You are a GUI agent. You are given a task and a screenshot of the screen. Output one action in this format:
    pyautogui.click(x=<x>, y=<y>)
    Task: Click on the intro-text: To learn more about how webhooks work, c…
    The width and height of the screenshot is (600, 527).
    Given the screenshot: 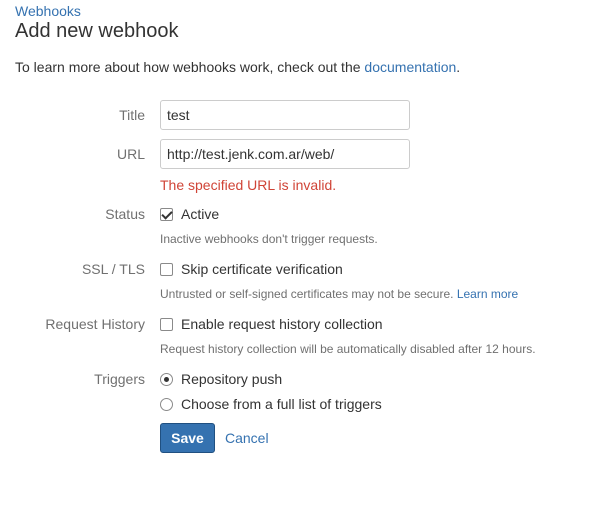 What is the action you would take?
    pyautogui.click(x=237, y=67)
    